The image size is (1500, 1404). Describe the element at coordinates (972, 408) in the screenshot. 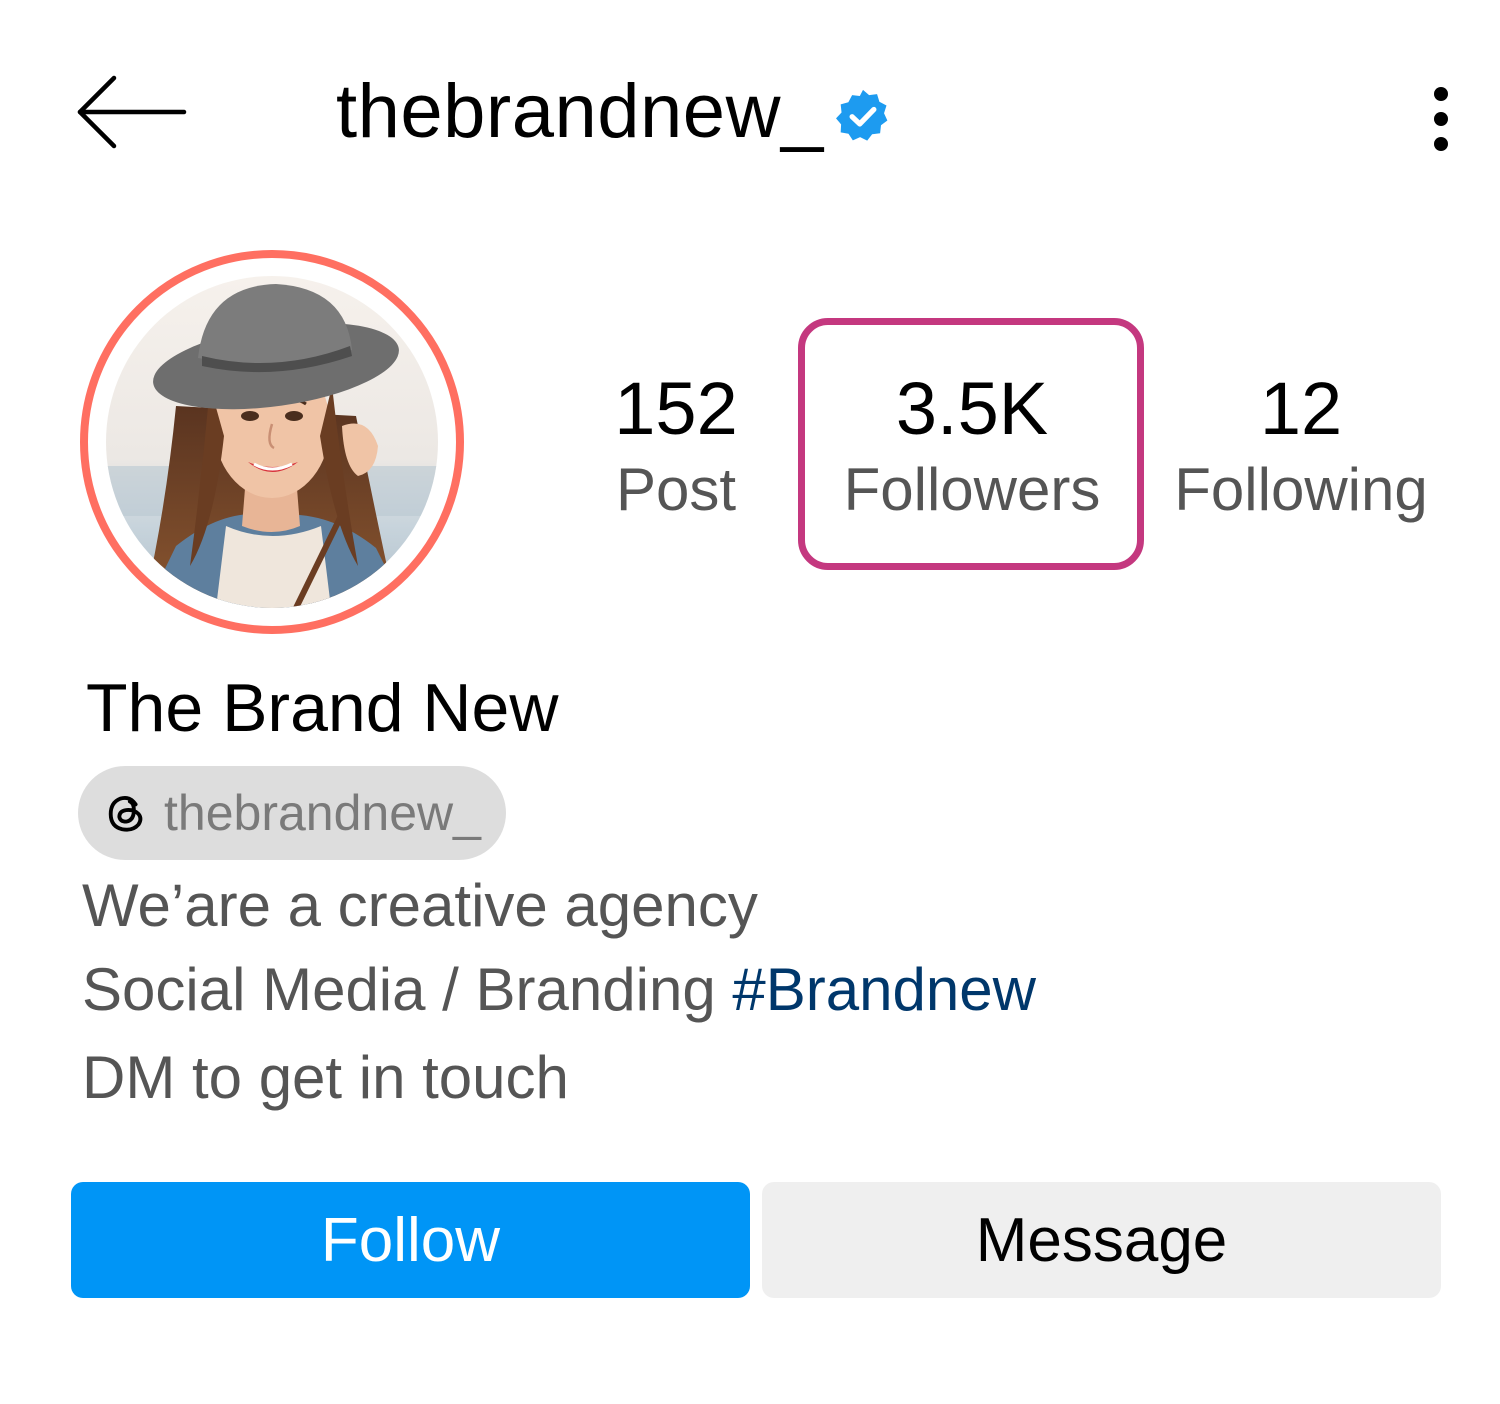

I see `followers-count: 3.5K` at that location.